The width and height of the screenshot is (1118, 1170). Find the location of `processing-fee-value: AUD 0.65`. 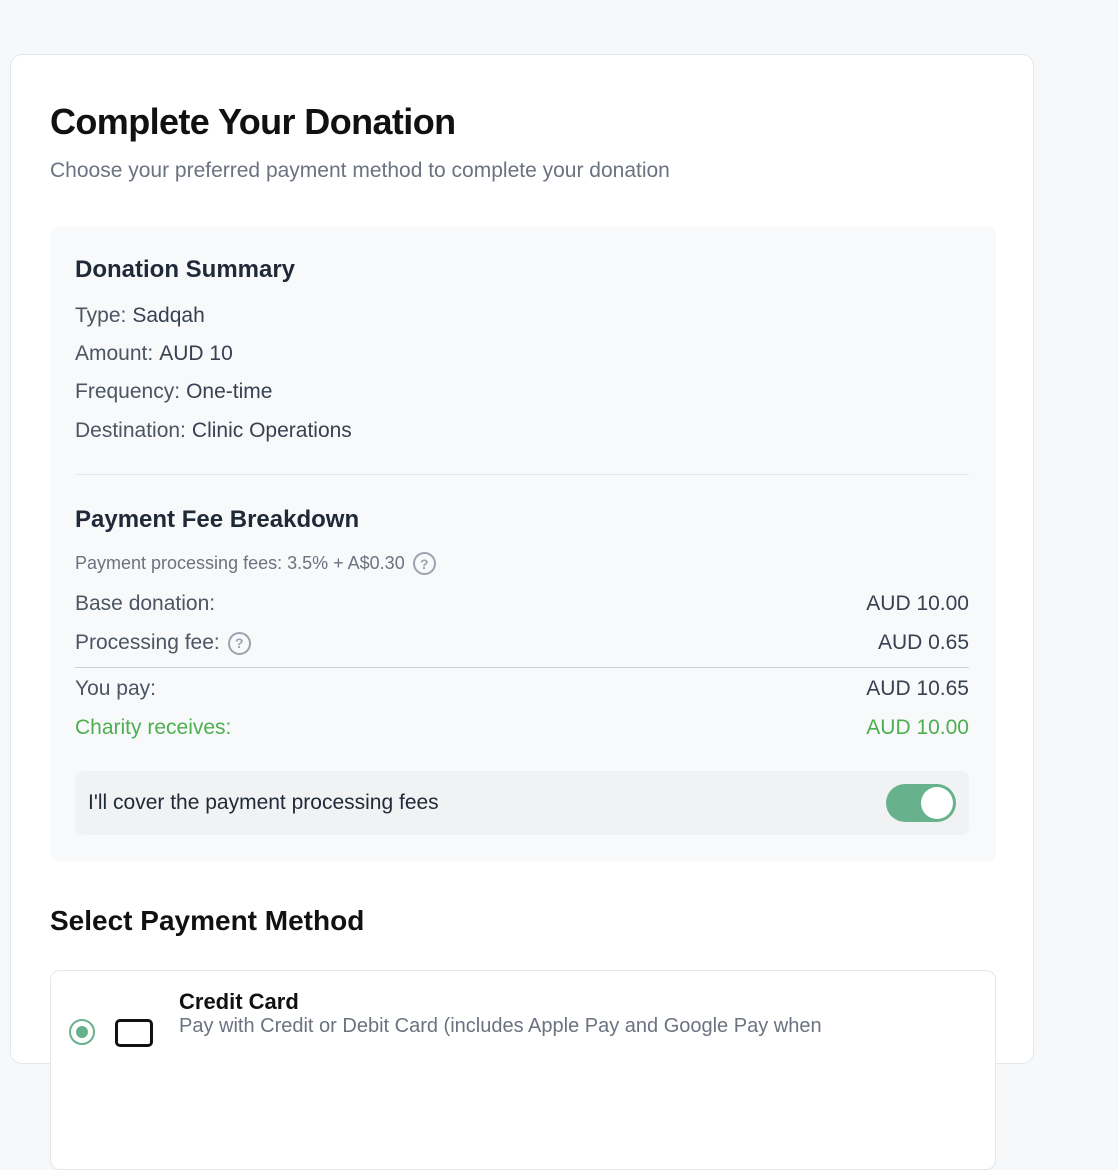

processing-fee-value: AUD 0.65 is located at coordinates (923, 642).